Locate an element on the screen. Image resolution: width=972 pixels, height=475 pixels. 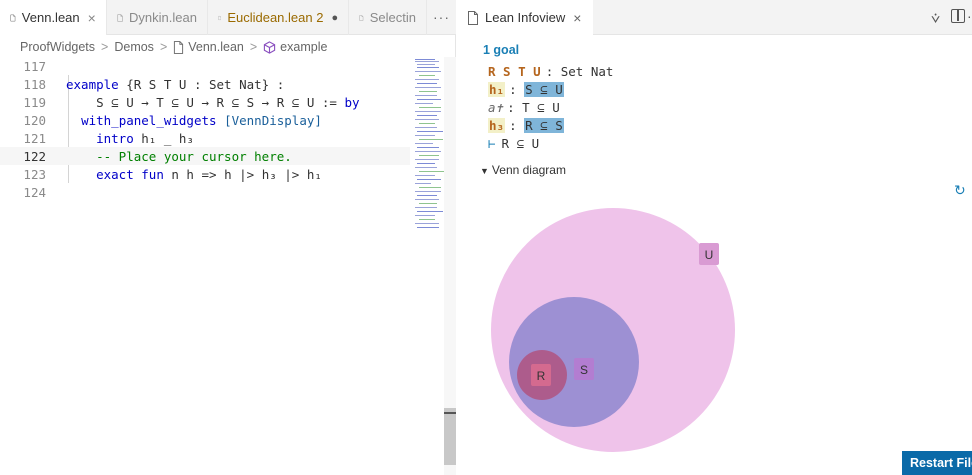
tab-dynkin-lean: Dynkin.lean is located at coordinates (157, 17).